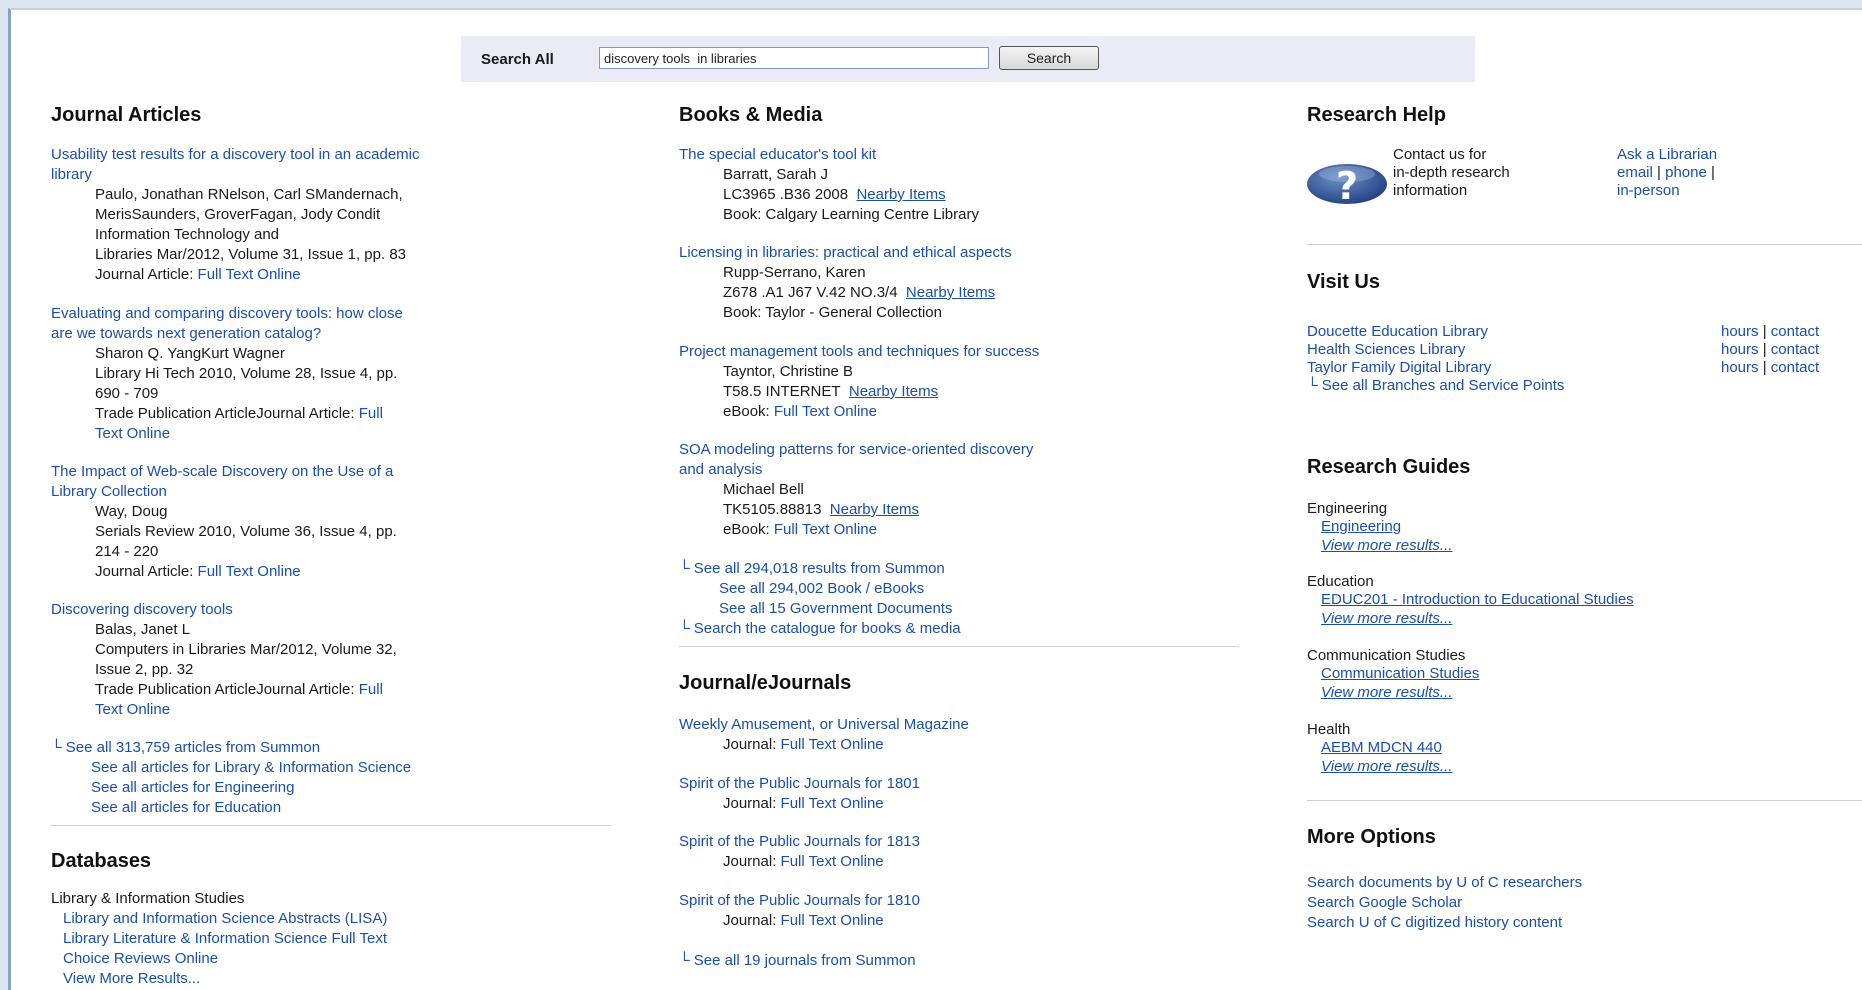  What do you see at coordinates (776, 174) in the screenshot?
I see `book-author: Barratt, Sarah J` at bounding box center [776, 174].